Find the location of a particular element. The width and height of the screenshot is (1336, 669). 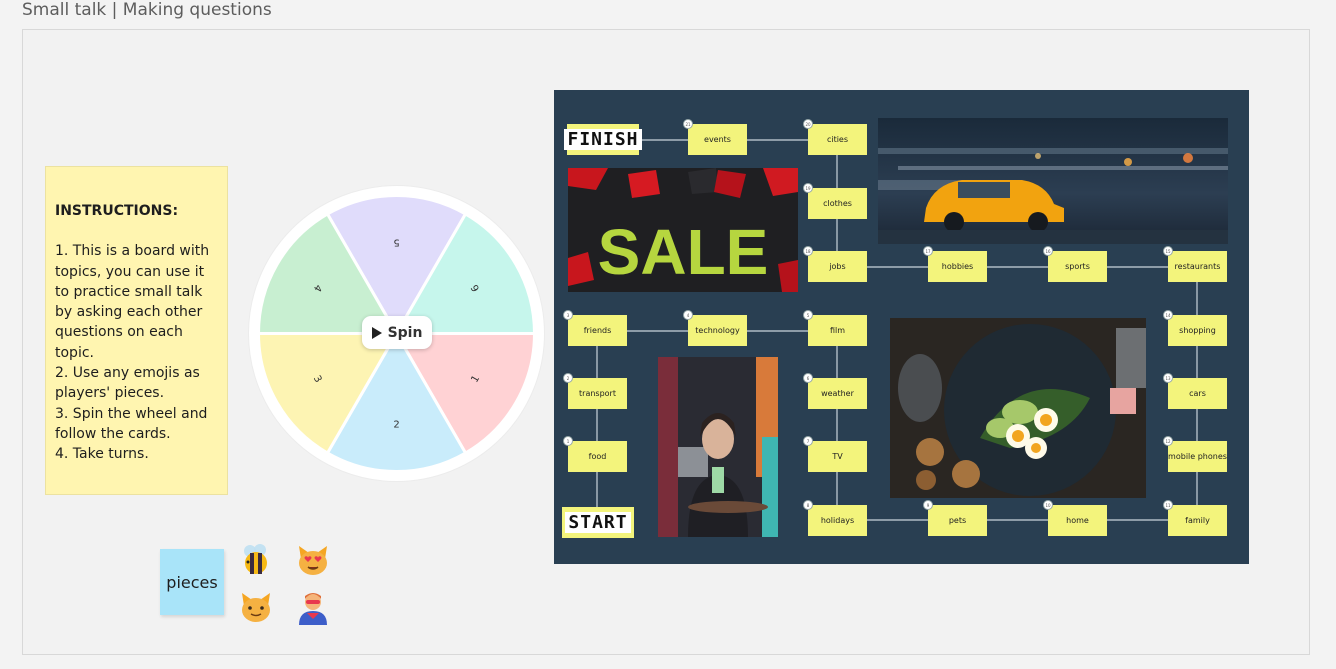

topic-card: 7 TV is located at coordinates (835, 454).